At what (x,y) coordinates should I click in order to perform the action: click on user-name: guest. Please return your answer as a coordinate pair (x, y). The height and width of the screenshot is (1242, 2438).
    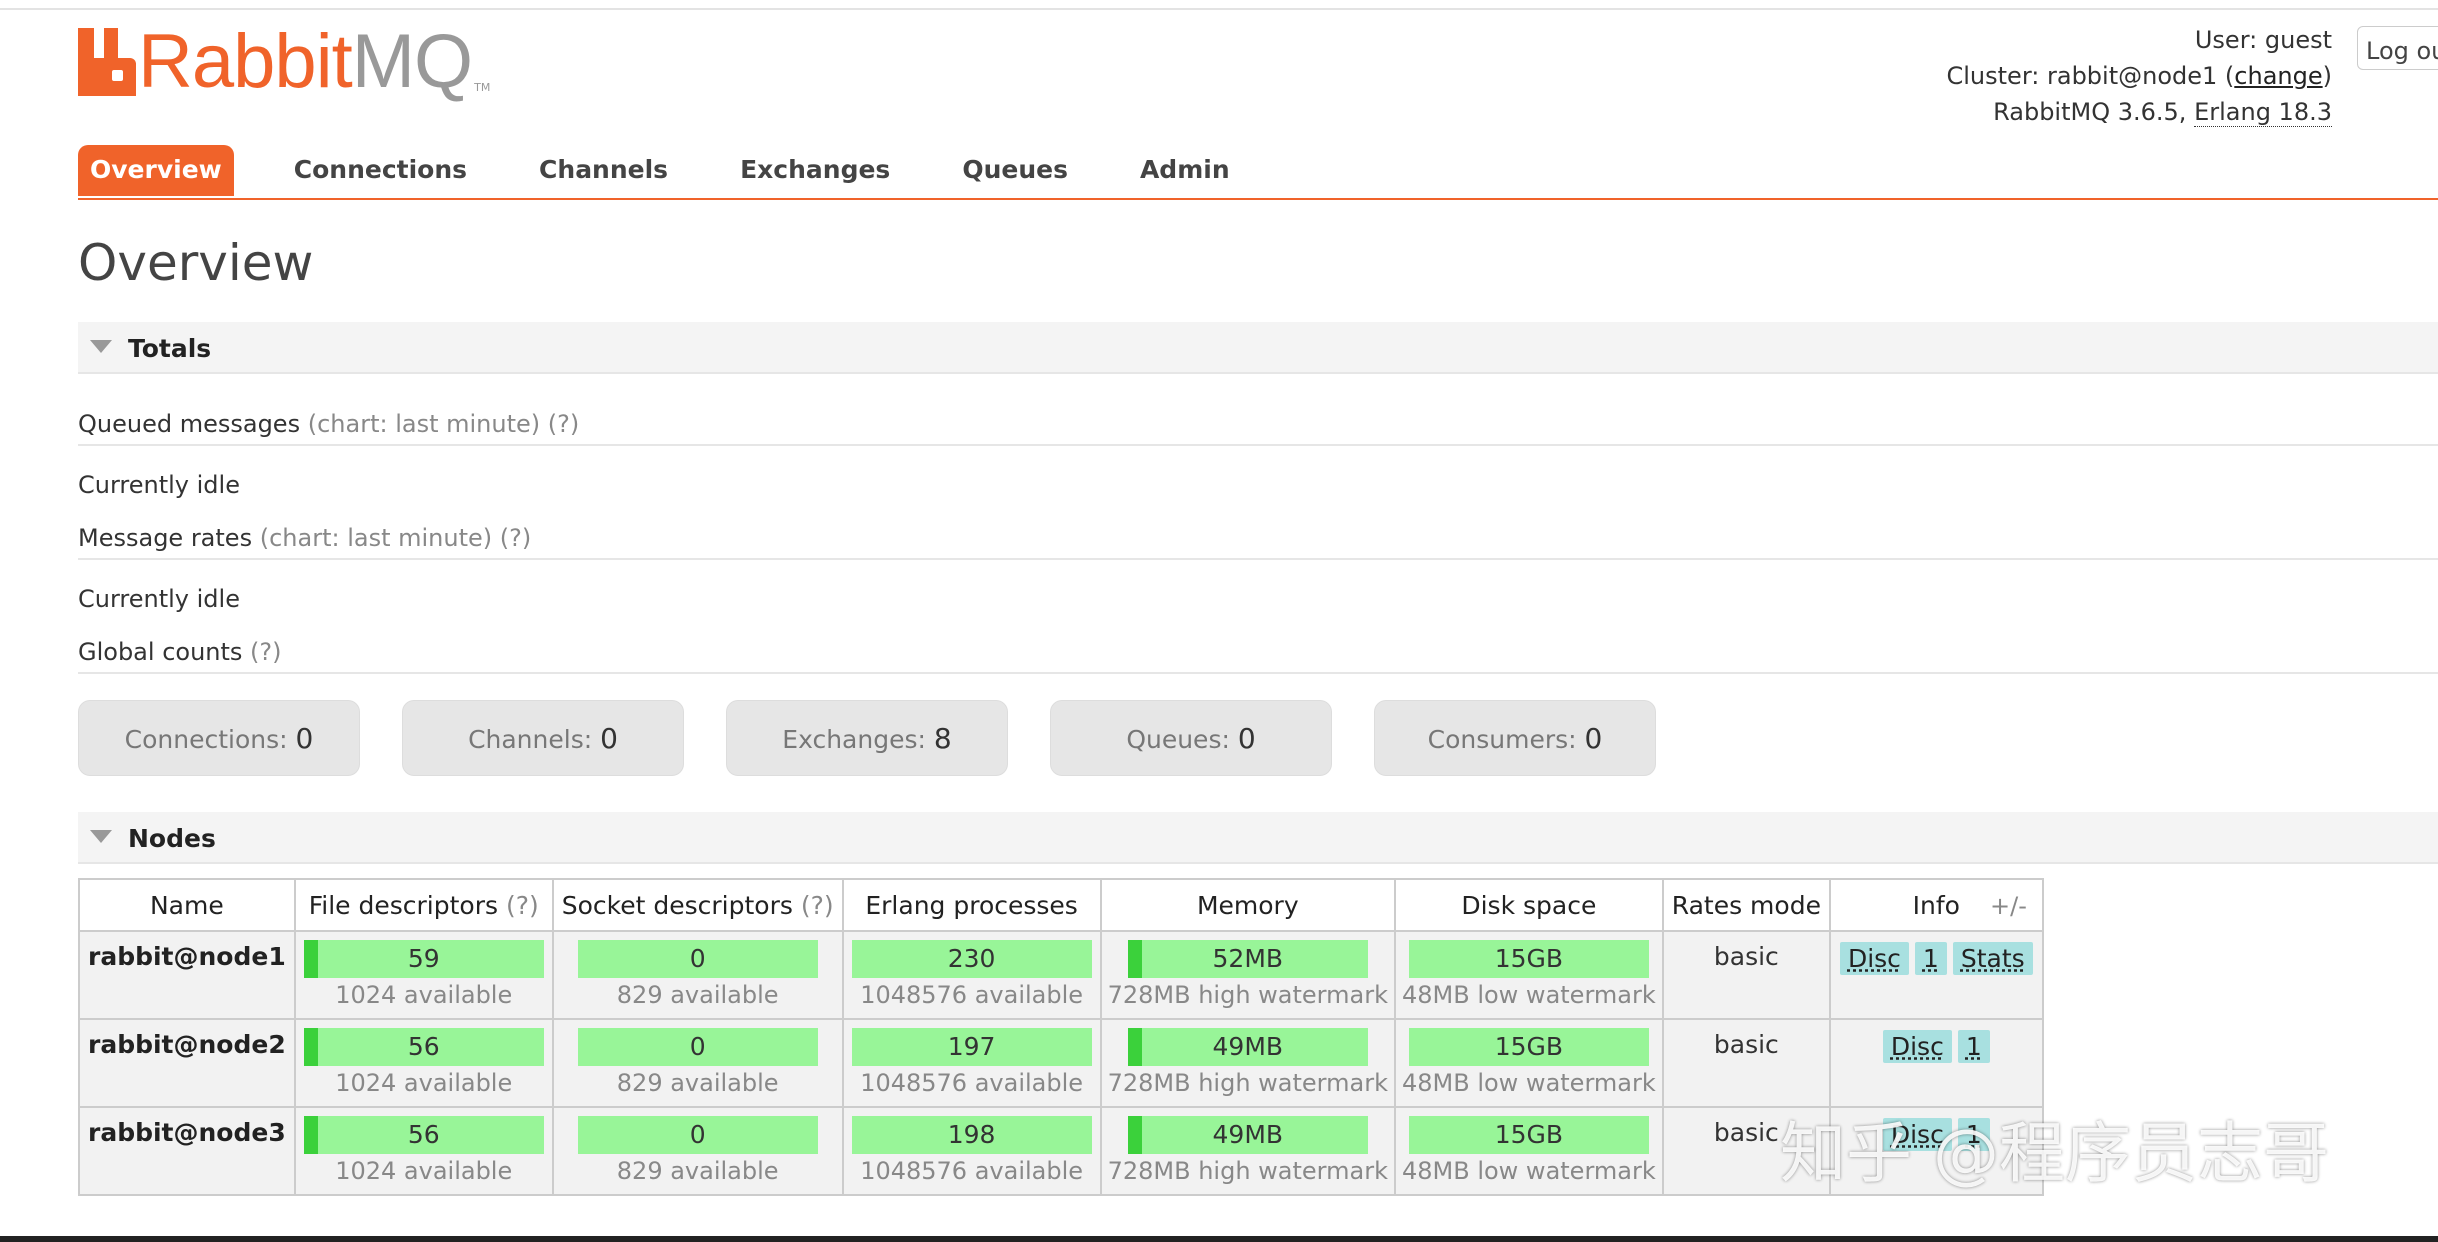
    Looking at the image, I should click on (2298, 40).